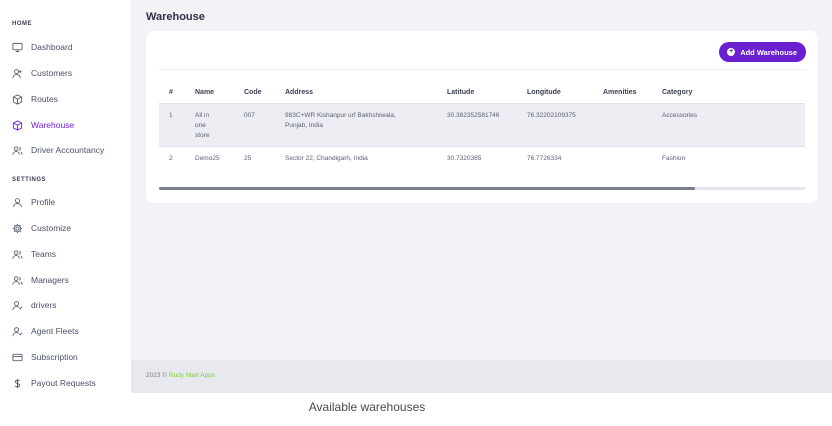  What do you see at coordinates (209, 93) in the screenshot?
I see `column-header-name: Name` at bounding box center [209, 93].